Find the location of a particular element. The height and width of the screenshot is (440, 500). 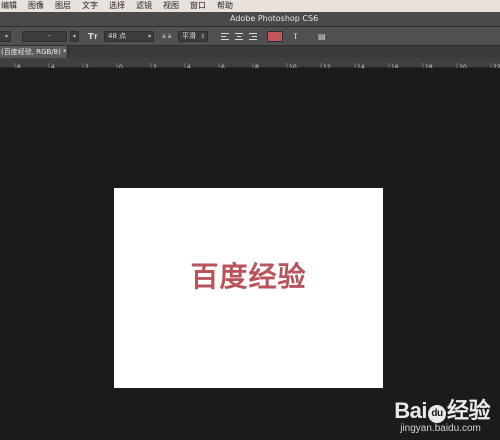

font-style-caret-button: ▾ is located at coordinates (74, 36).